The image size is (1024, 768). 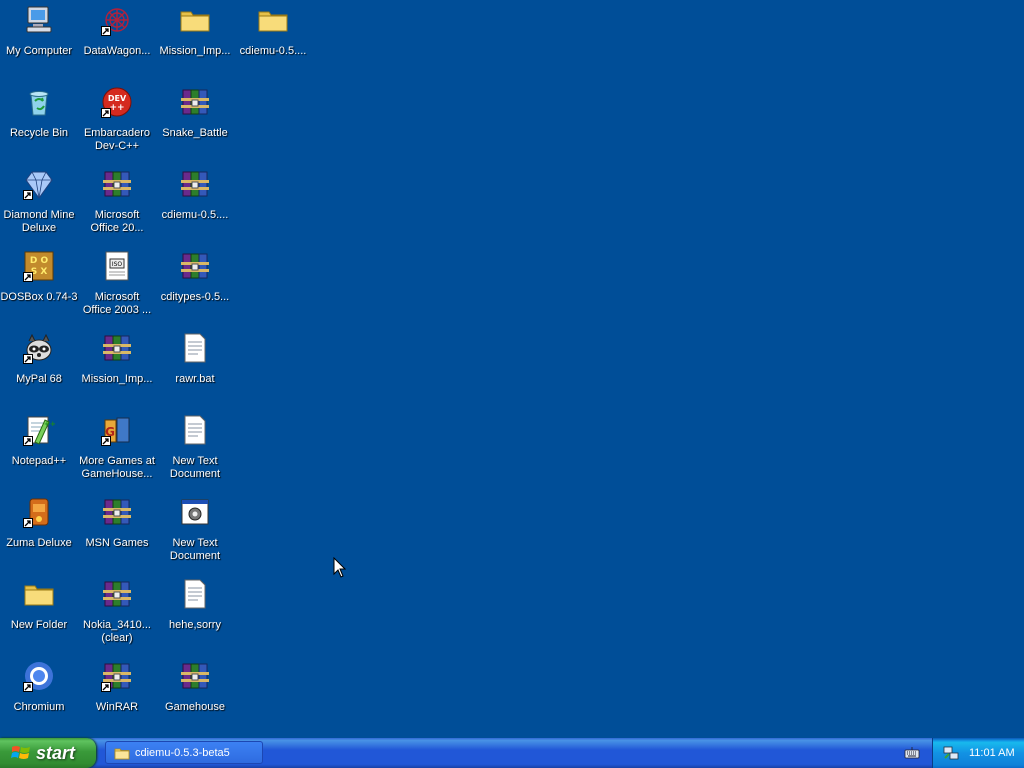 I want to click on desktop-icon-label: WinRAR, so click(x=117, y=707).